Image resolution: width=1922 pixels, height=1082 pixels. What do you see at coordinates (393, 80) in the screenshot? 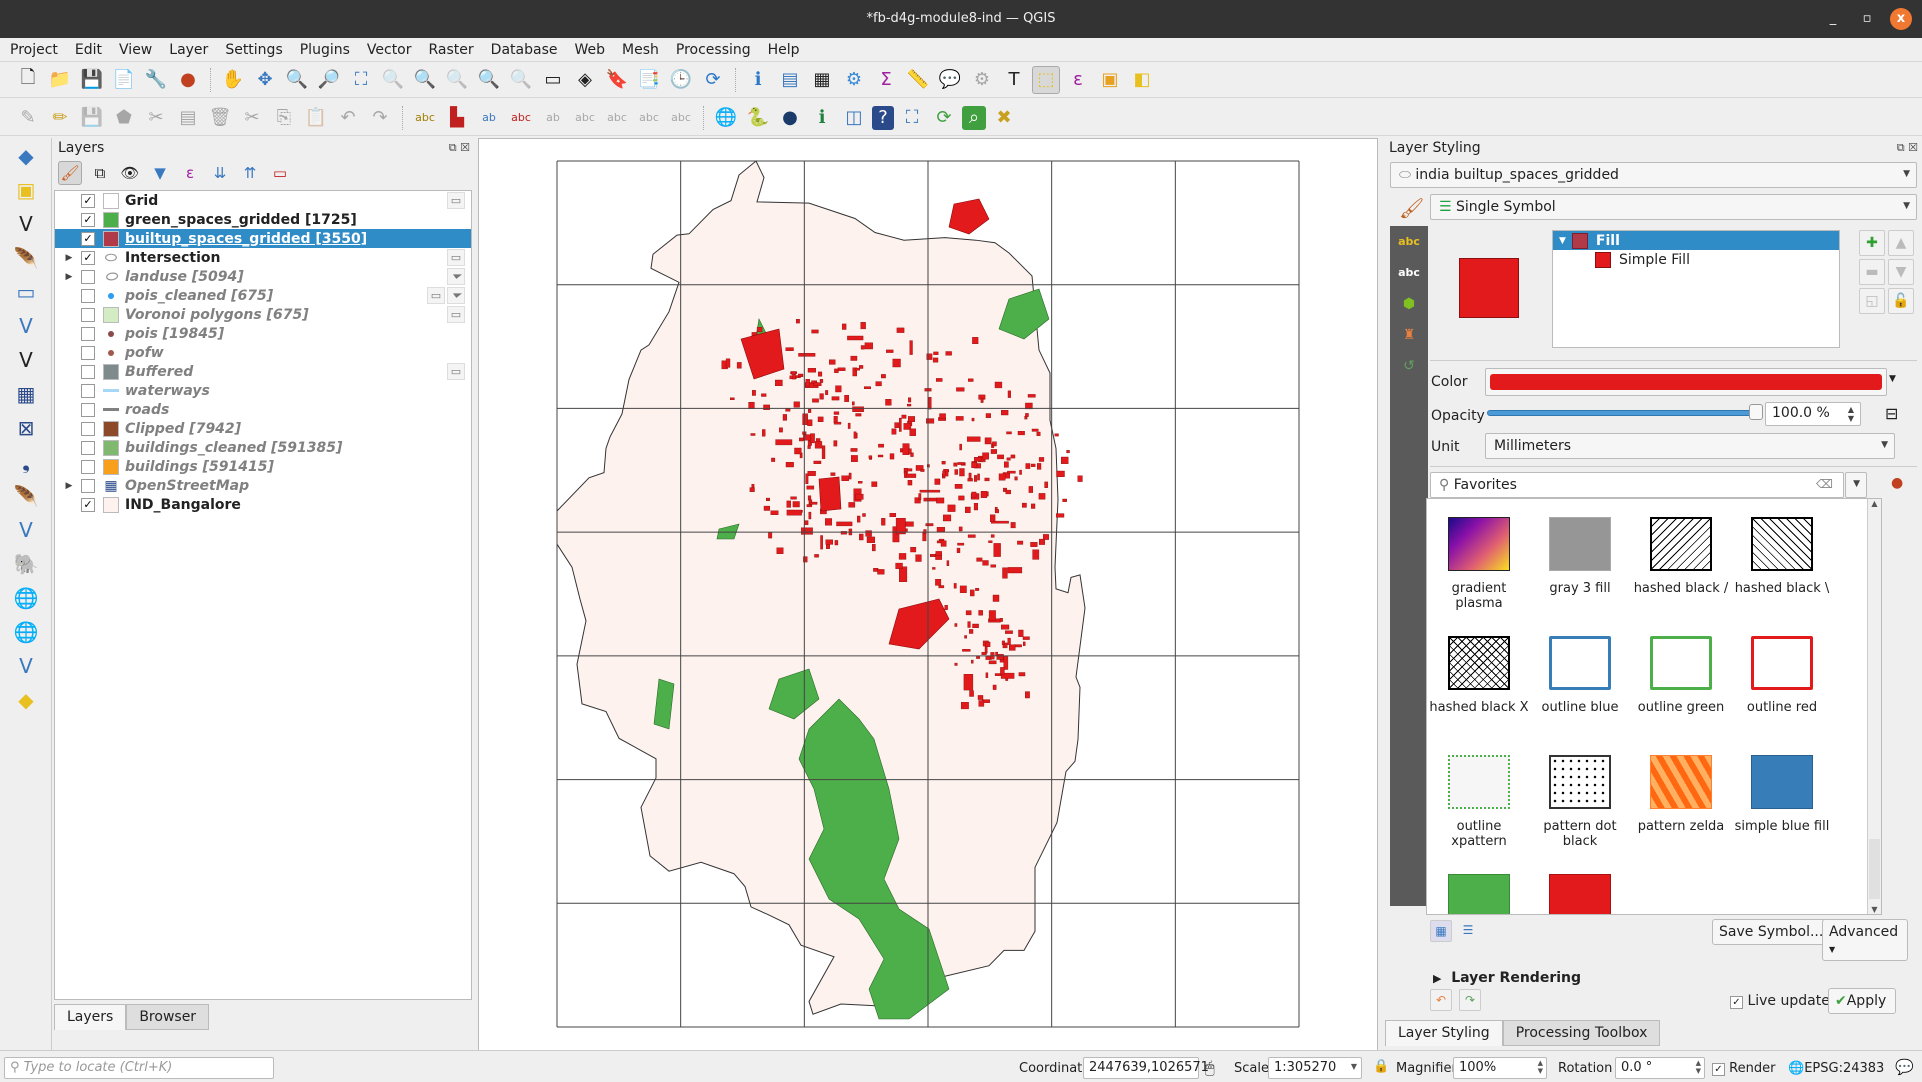
I see `zoom-to-selection-icon: 🔍` at bounding box center [393, 80].